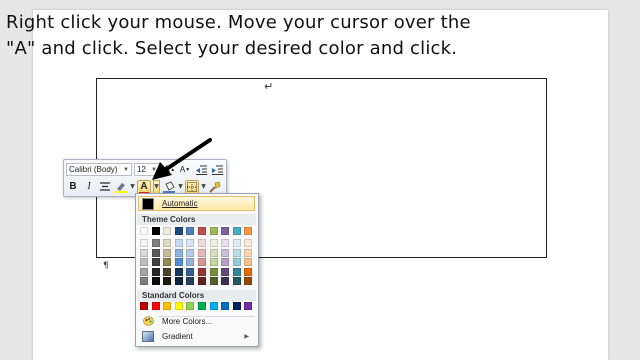 Image resolution: width=640 pixels, height=360 pixels. What do you see at coordinates (177, 336) in the screenshot?
I see `gradient-label: Gradient` at bounding box center [177, 336].